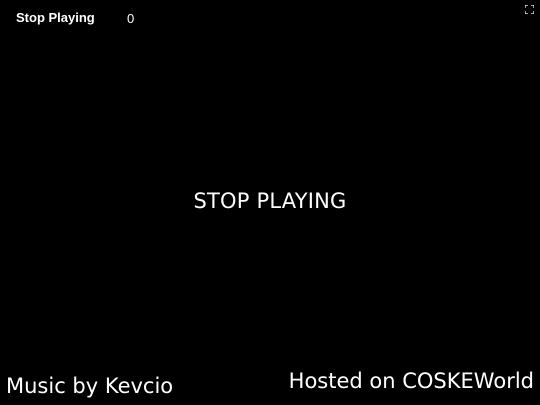 The width and height of the screenshot is (540, 405). What do you see at coordinates (131, 18) in the screenshot?
I see `hud-score: 0` at bounding box center [131, 18].